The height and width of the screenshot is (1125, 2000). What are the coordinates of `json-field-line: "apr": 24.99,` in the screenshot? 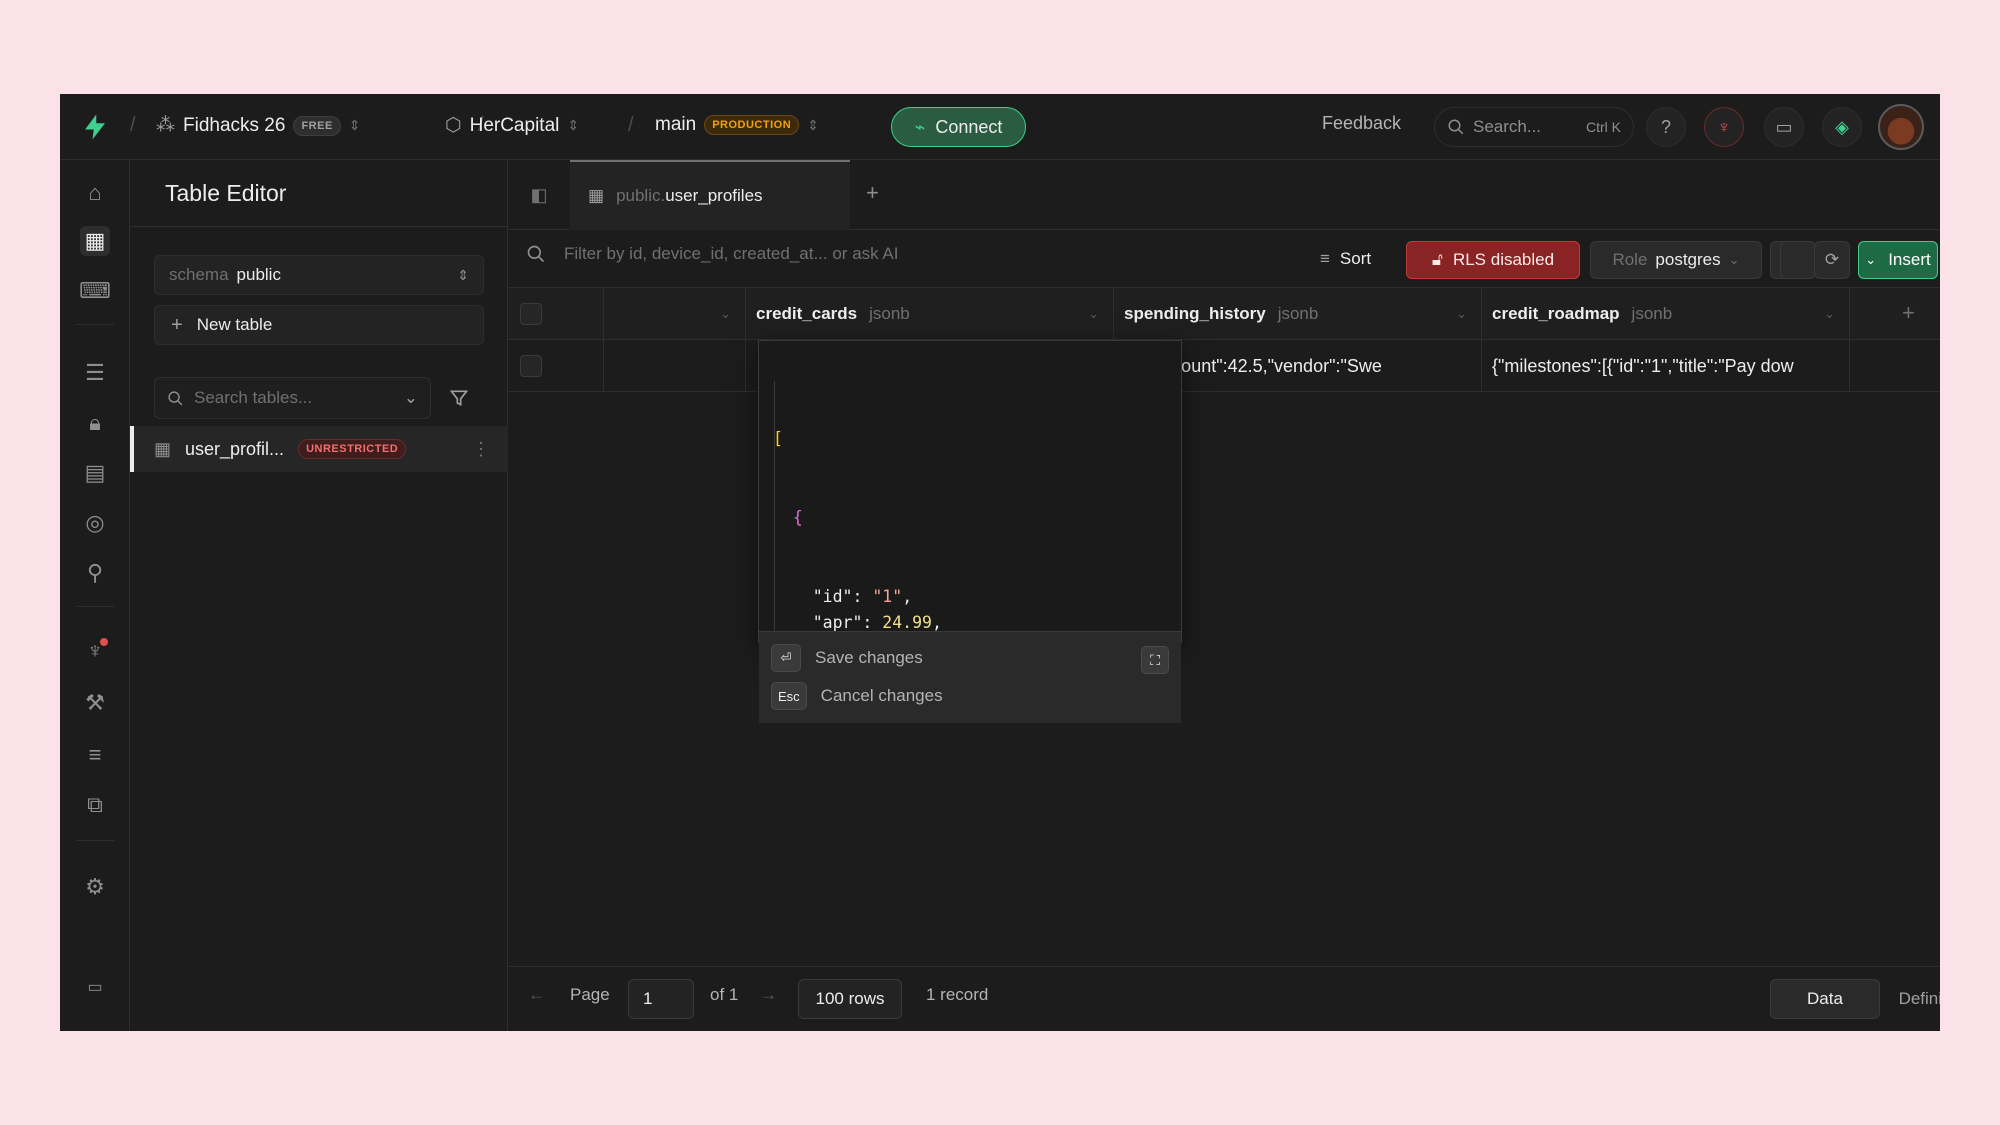 It's located at (877, 621).